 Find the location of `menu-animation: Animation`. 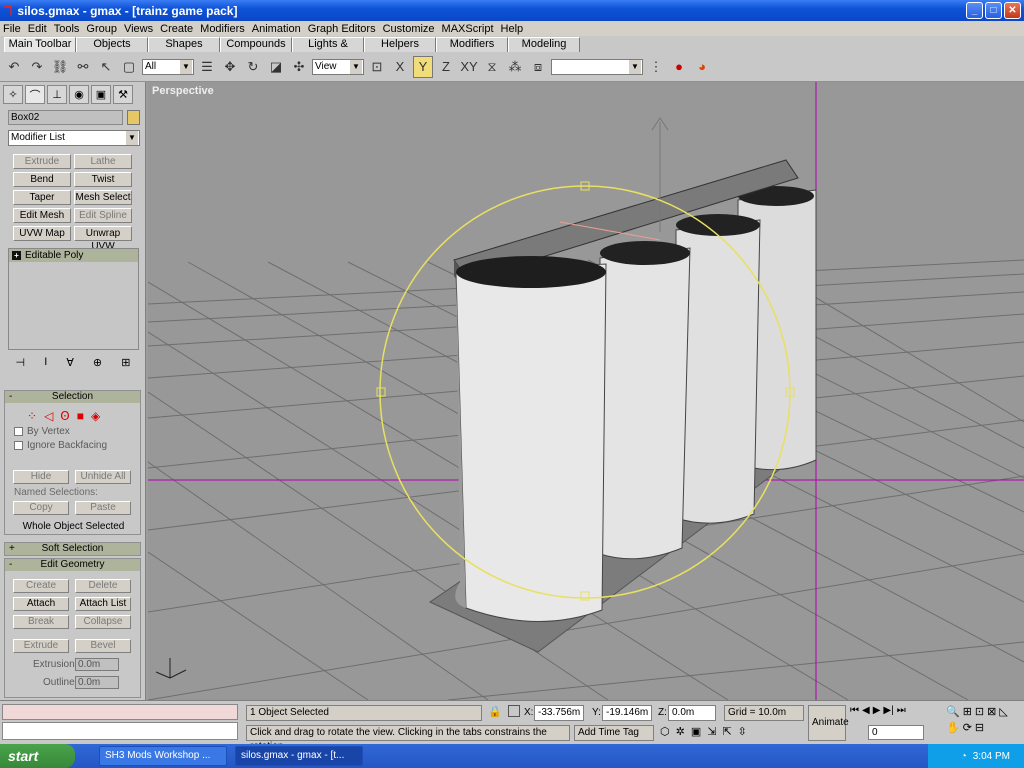

menu-animation: Animation is located at coordinates (276, 29).